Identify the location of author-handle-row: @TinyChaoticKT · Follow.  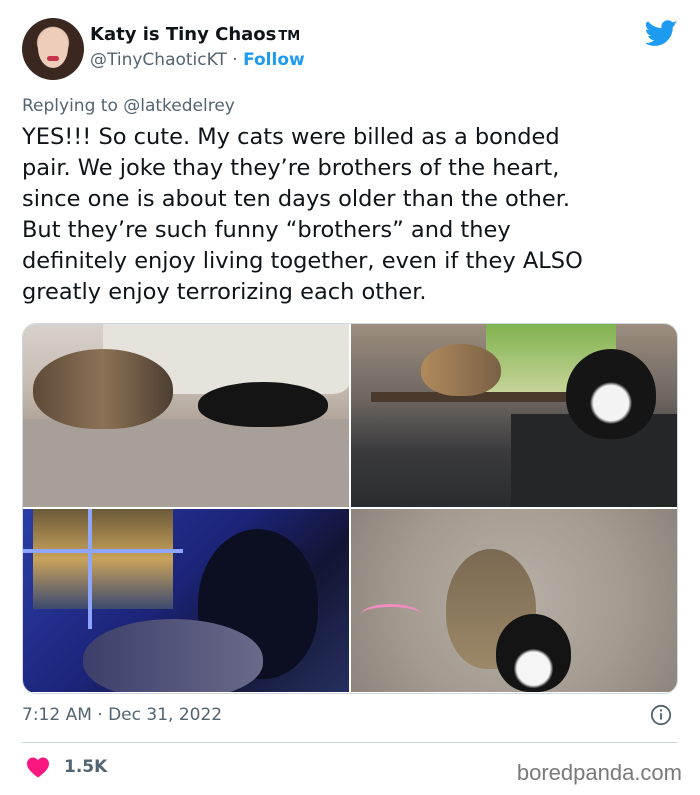
(197, 60).